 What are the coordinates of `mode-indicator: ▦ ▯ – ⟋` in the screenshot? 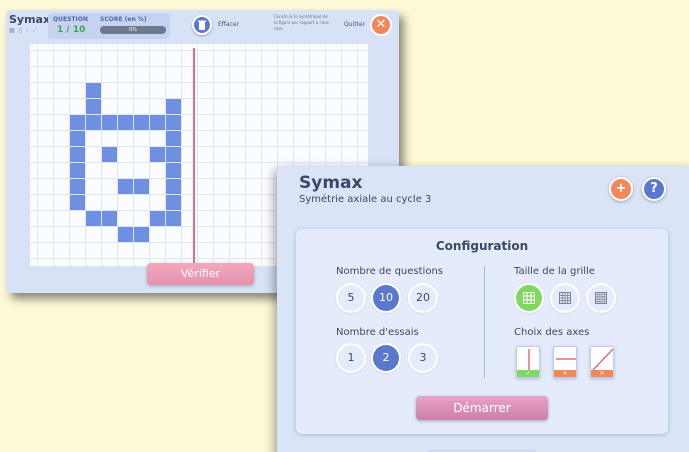 It's located at (23, 30).